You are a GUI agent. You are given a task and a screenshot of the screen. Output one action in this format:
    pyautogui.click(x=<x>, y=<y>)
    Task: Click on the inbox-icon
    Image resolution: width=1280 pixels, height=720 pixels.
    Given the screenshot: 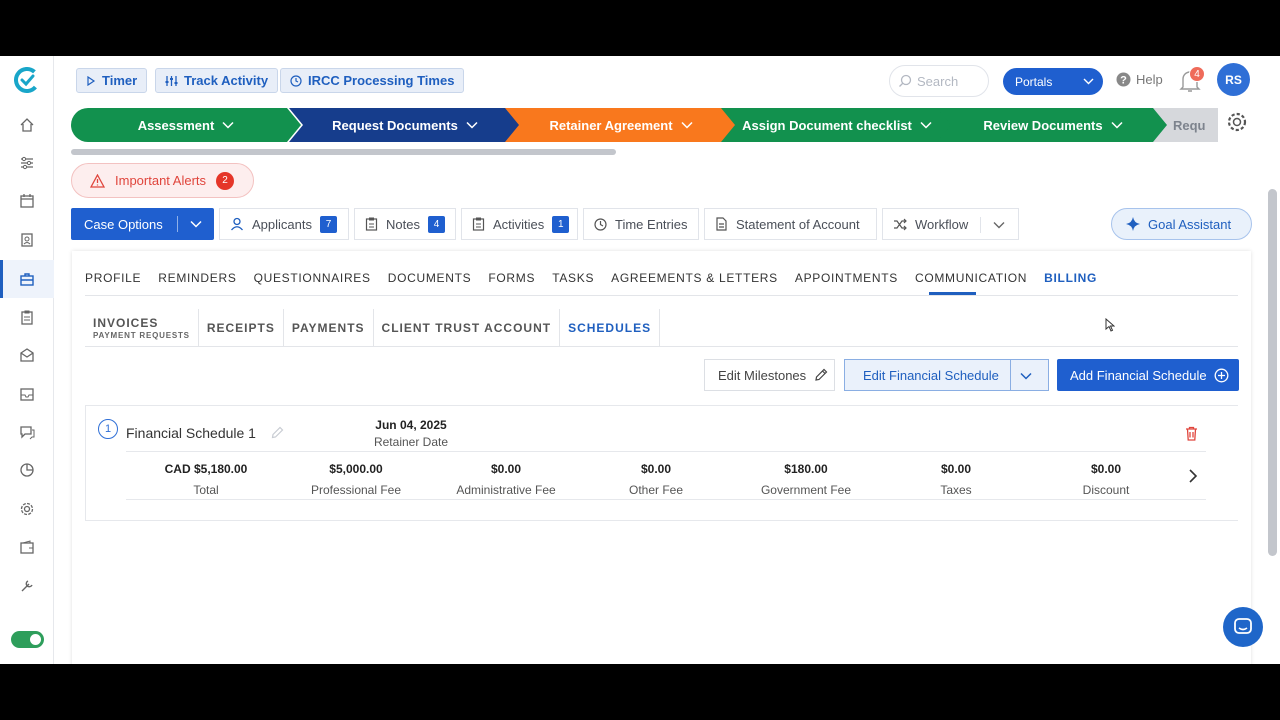 What is the action you would take?
    pyautogui.click(x=27, y=394)
    